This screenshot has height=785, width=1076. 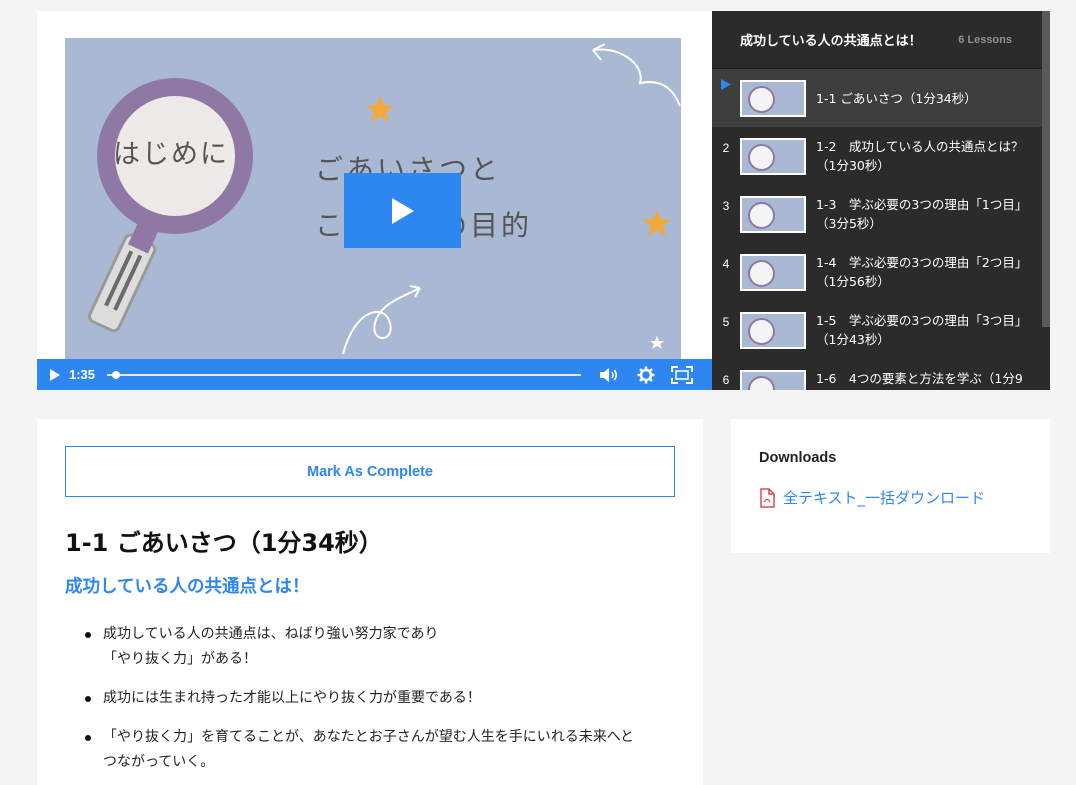 What do you see at coordinates (919, 330) in the screenshot?
I see `lesson-label: 1-5 学ぶ必要の3つの理由「3つ目」（1分43秒）` at bounding box center [919, 330].